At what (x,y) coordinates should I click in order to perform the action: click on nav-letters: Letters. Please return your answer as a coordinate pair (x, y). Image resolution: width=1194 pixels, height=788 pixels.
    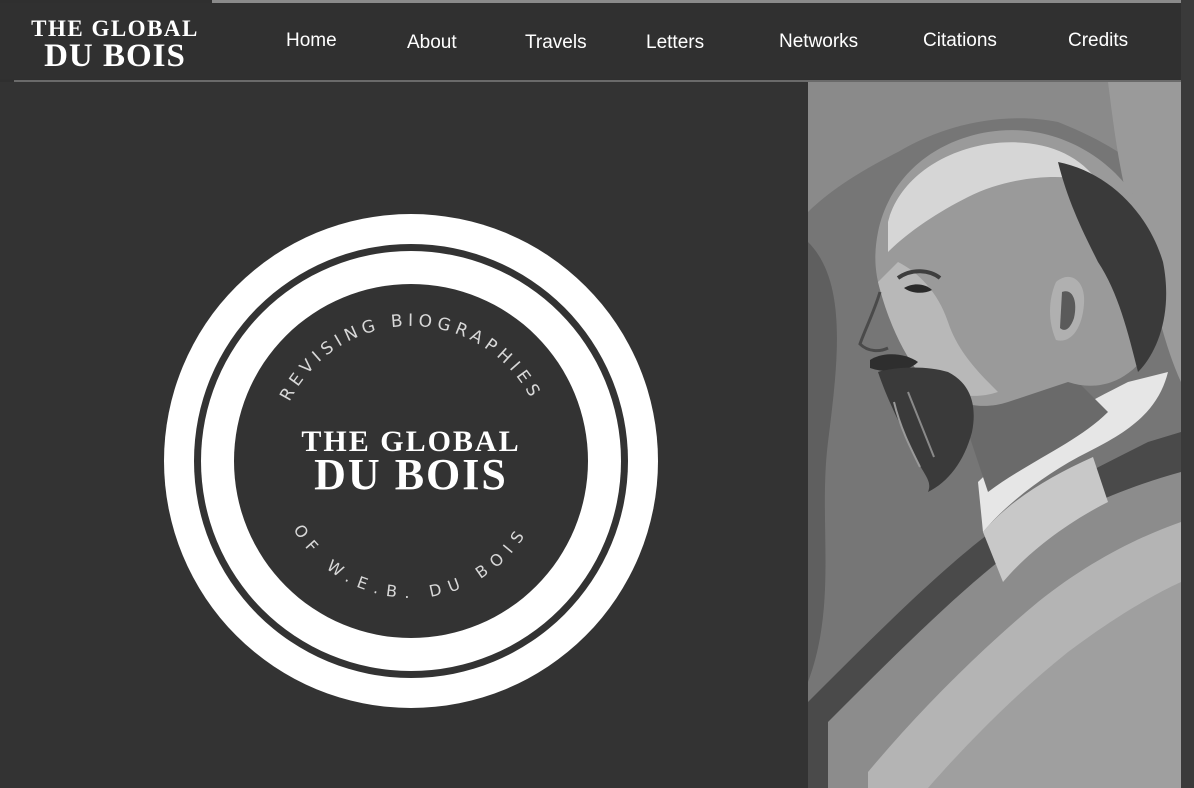
    Looking at the image, I should click on (675, 43).